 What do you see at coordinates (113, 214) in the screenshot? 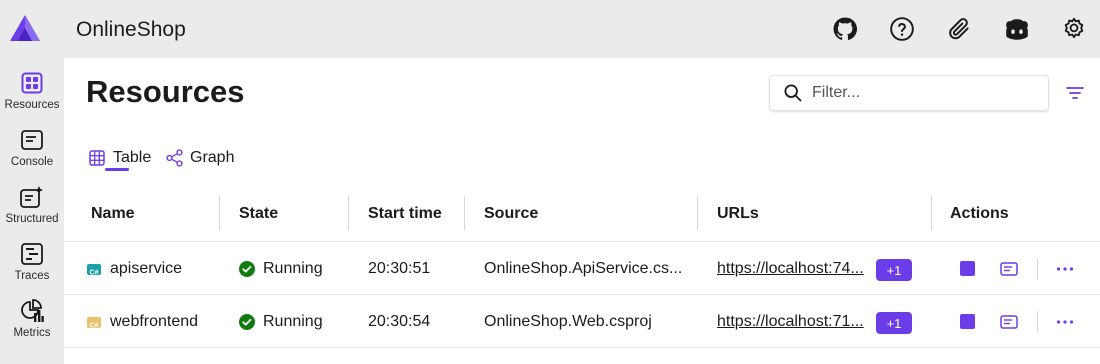
I see `column-header-name: Name` at bounding box center [113, 214].